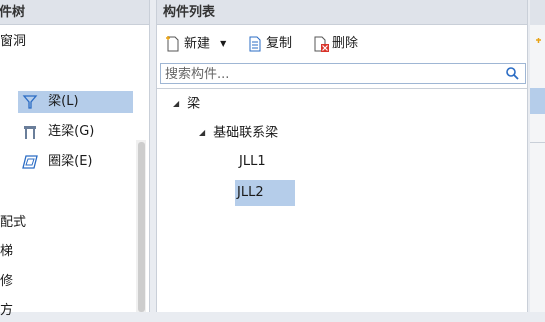 This screenshot has height=322, width=545. What do you see at coordinates (279, 43) in the screenshot?
I see `copy-button-label: 复制` at bounding box center [279, 43].